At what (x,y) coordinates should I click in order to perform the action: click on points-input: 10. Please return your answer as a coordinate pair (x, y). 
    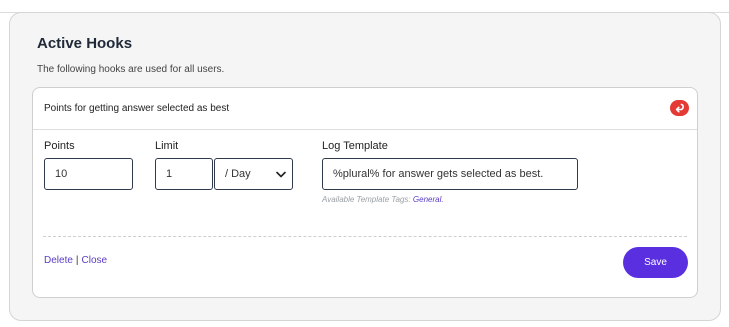
    Looking at the image, I should click on (88, 174).